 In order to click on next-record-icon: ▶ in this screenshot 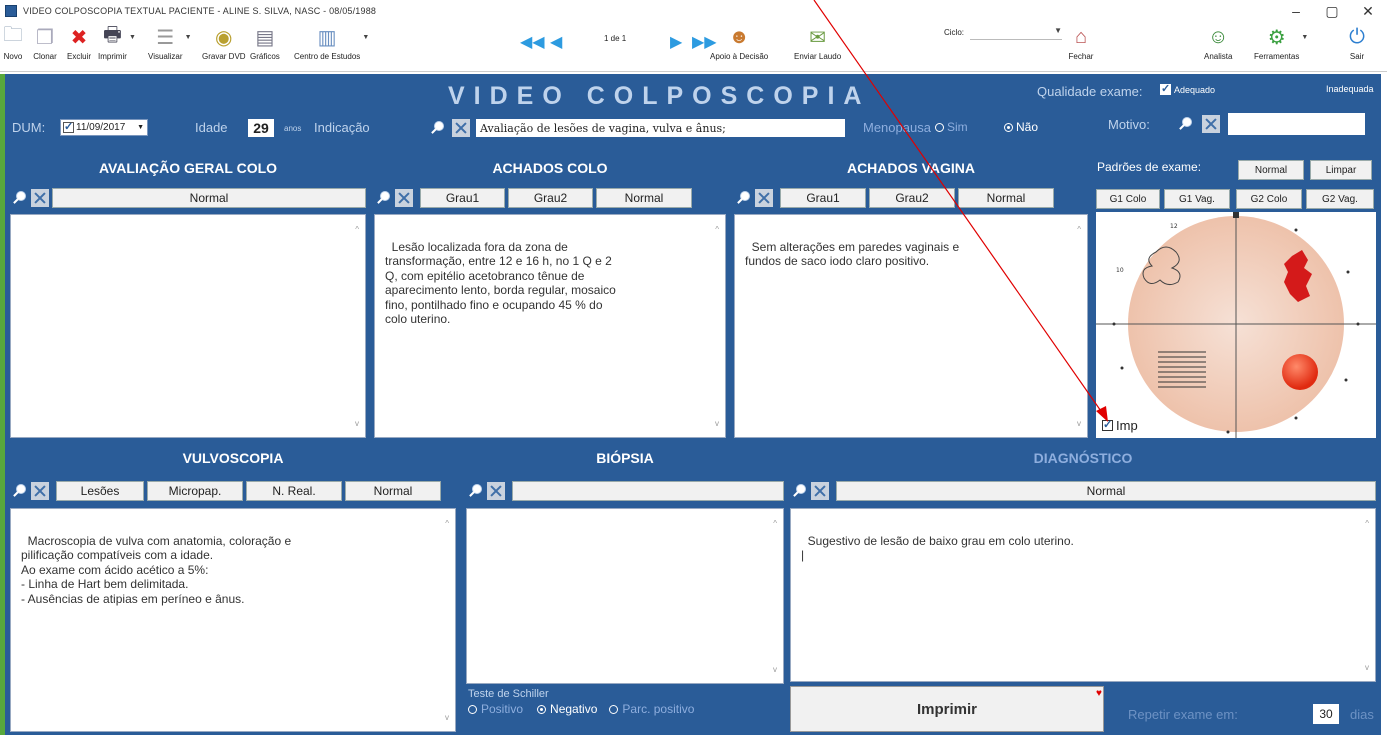, I will do `click(676, 42)`.